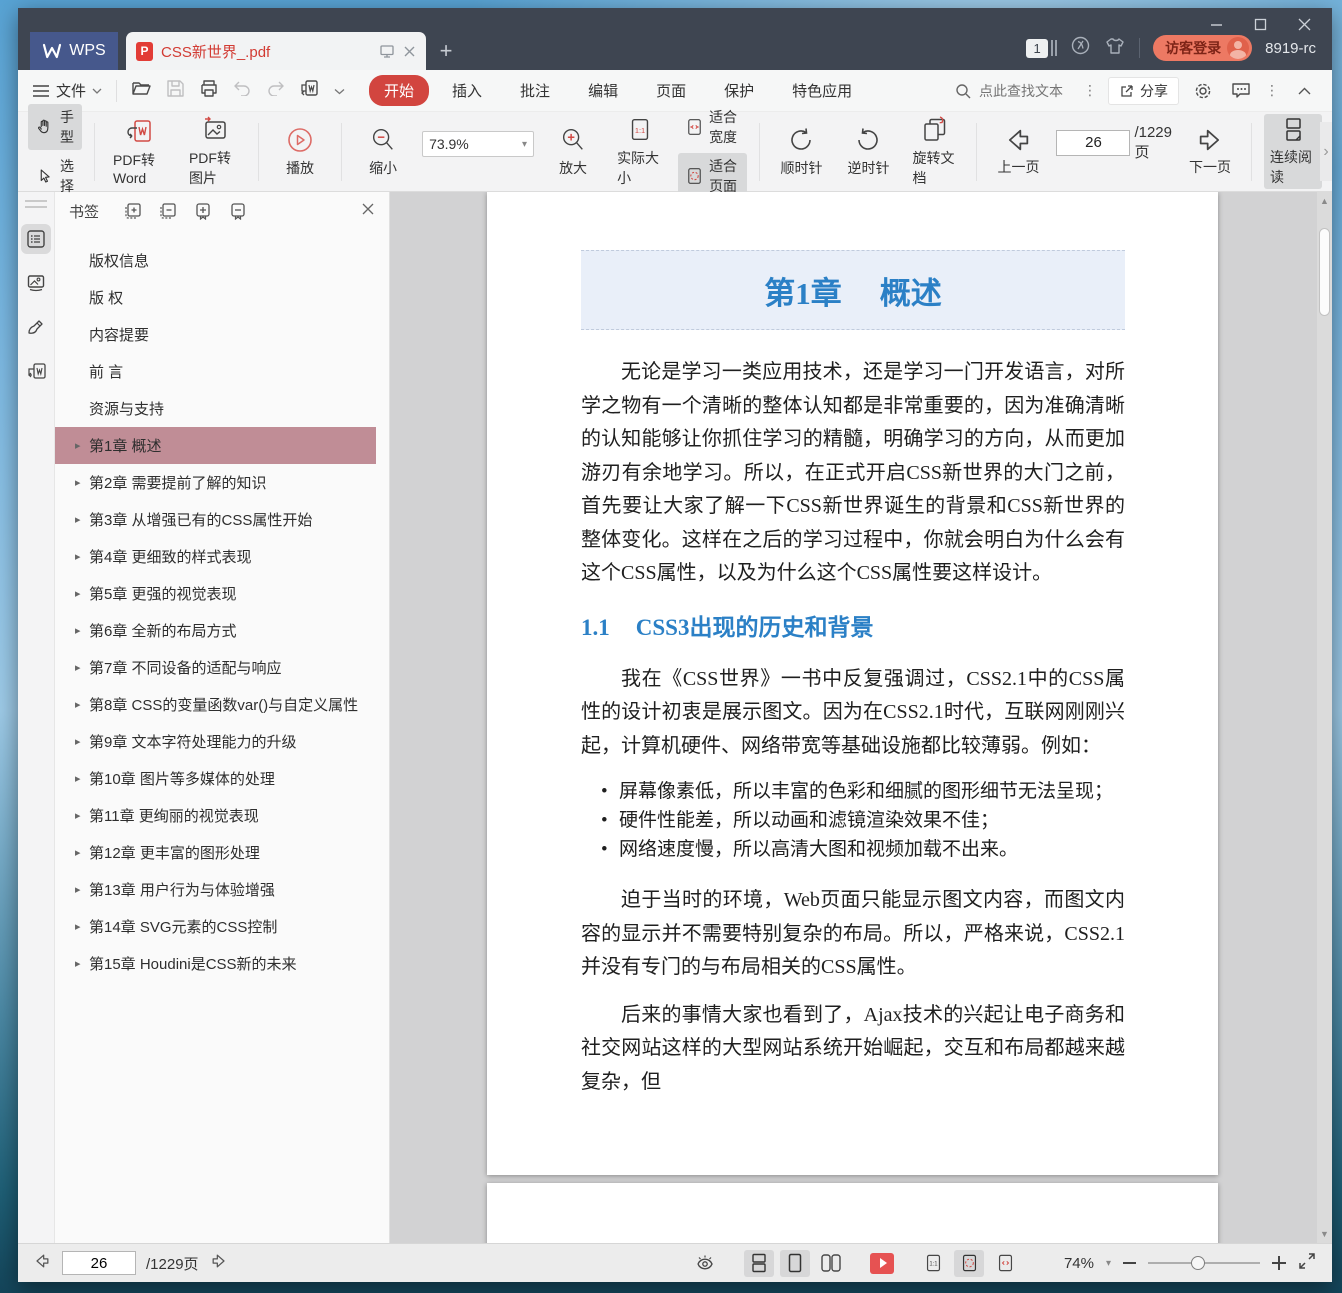 The width and height of the screenshot is (1342, 1293). What do you see at coordinates (55, 176) in the screenshot?
I see `select-tool-button: 选择` at bounding box center [55, 176].